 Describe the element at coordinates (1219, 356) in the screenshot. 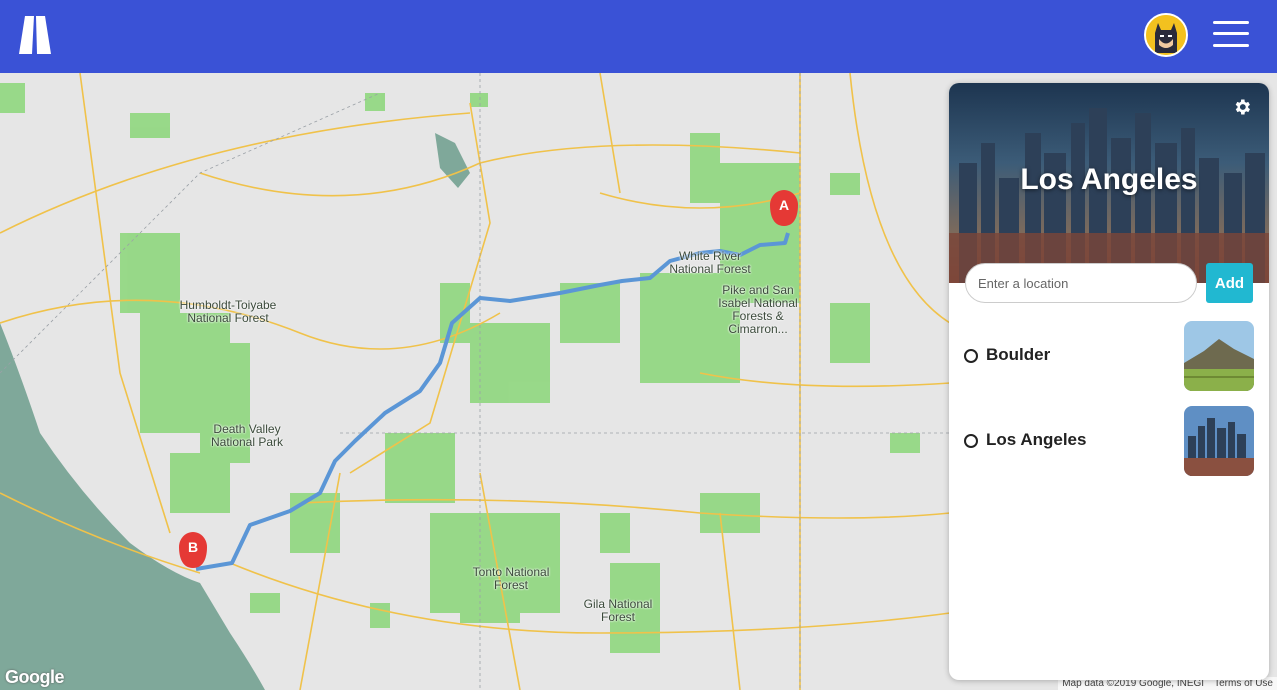

I see `boulder-thumbnail` at that location.